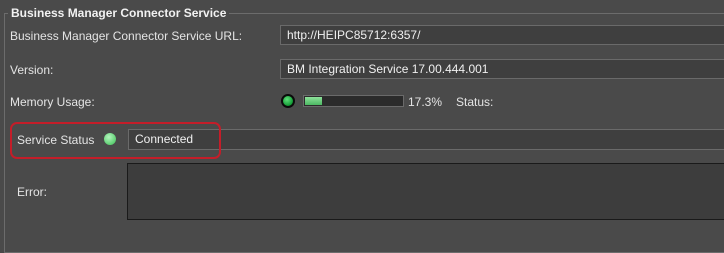 This screenshot has height=253, width=724. What do you see at coordinates (475, 102) in the screenshot?
I see `memory-status-label: Status:` at bounding box center [475, 102].